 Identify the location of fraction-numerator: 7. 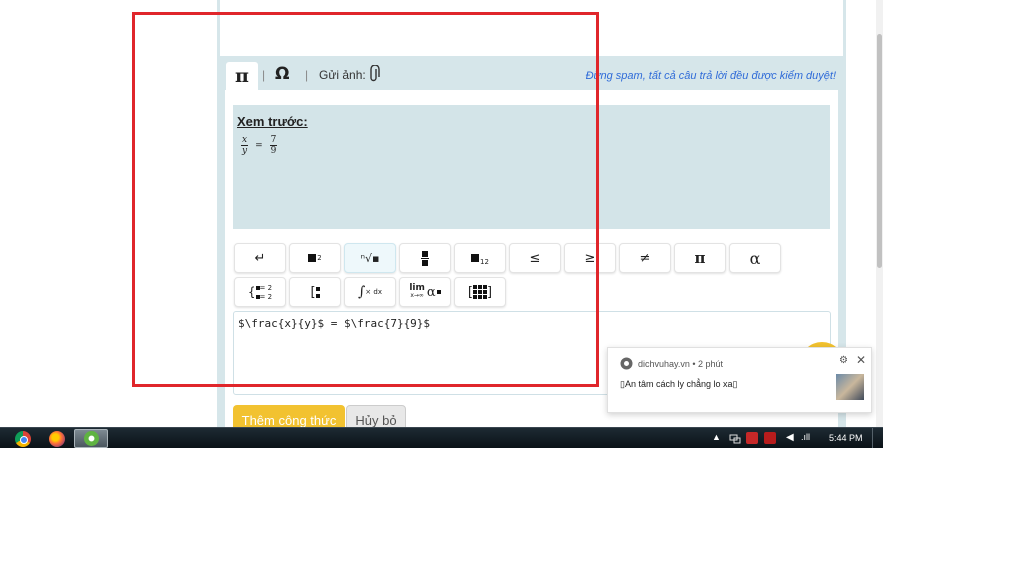
(273, 140).